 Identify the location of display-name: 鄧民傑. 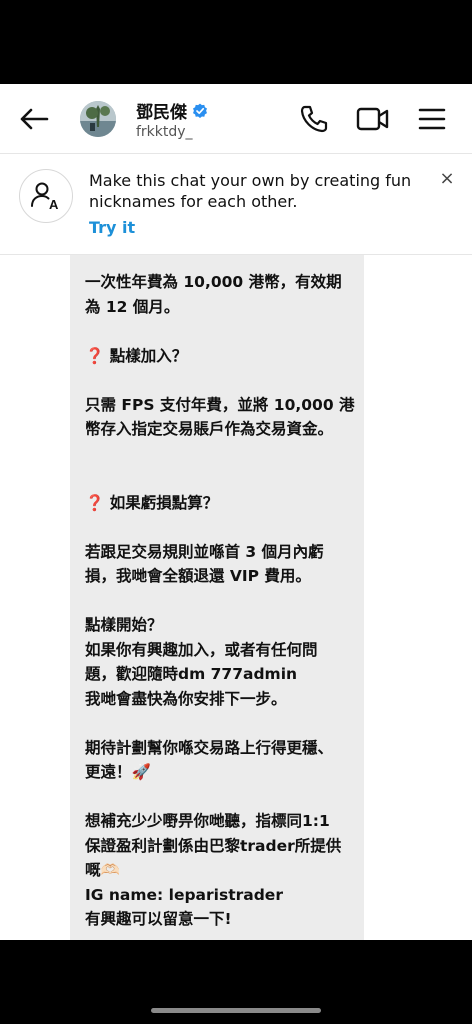
(161, 113).